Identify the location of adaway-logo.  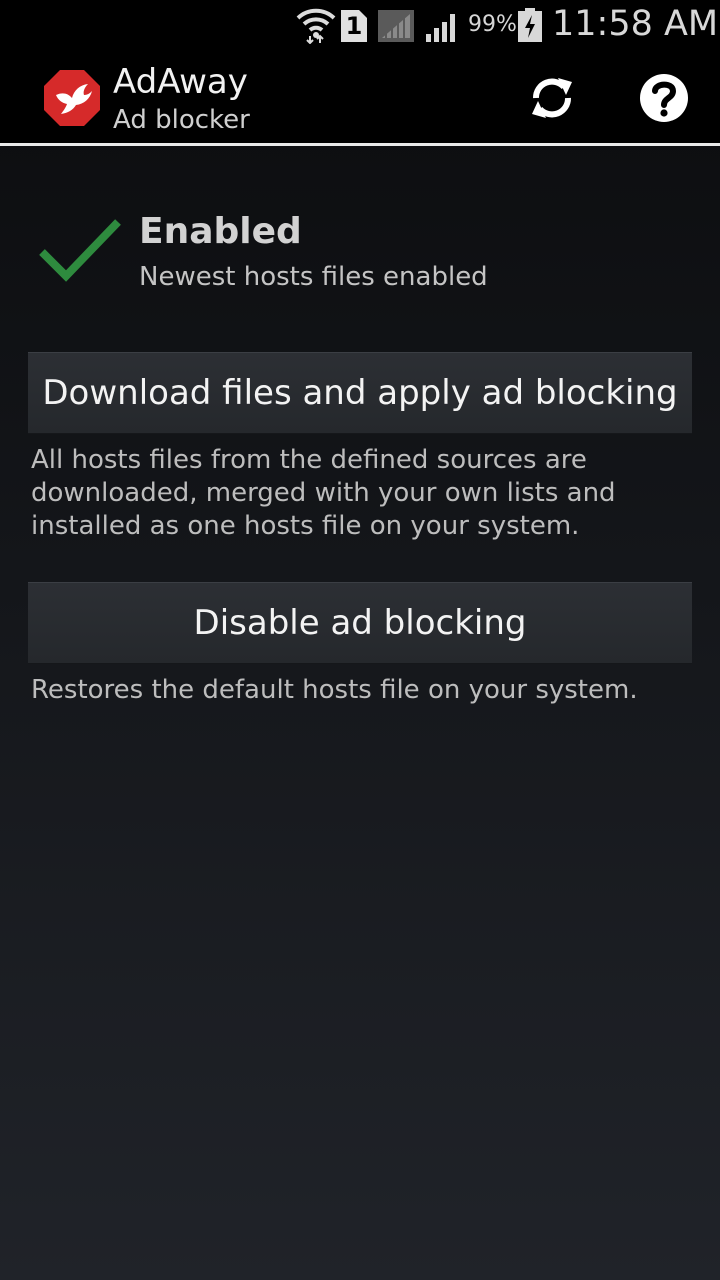
(72, 98).